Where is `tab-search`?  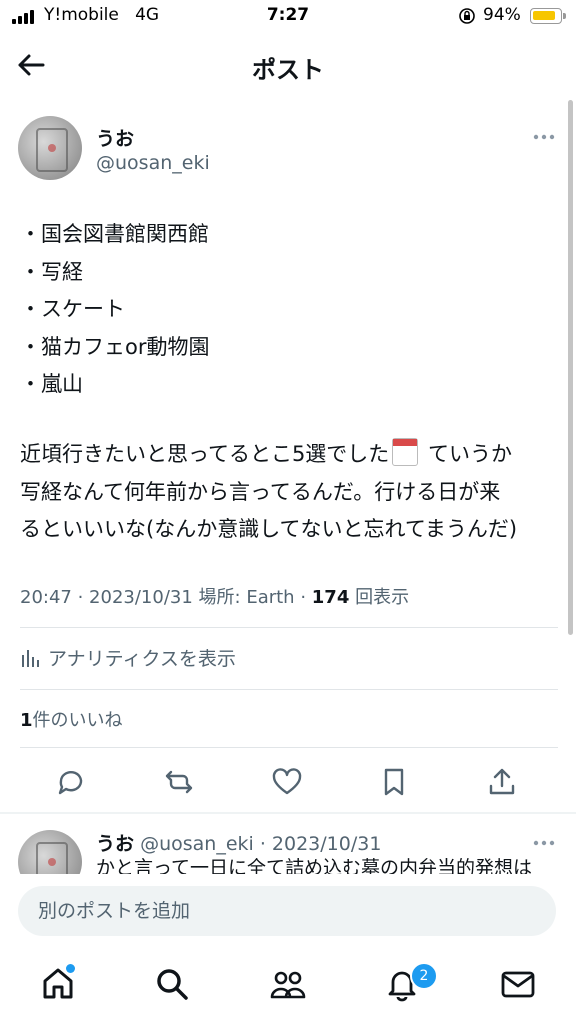 tab-search is located at coordinates (172, 984).